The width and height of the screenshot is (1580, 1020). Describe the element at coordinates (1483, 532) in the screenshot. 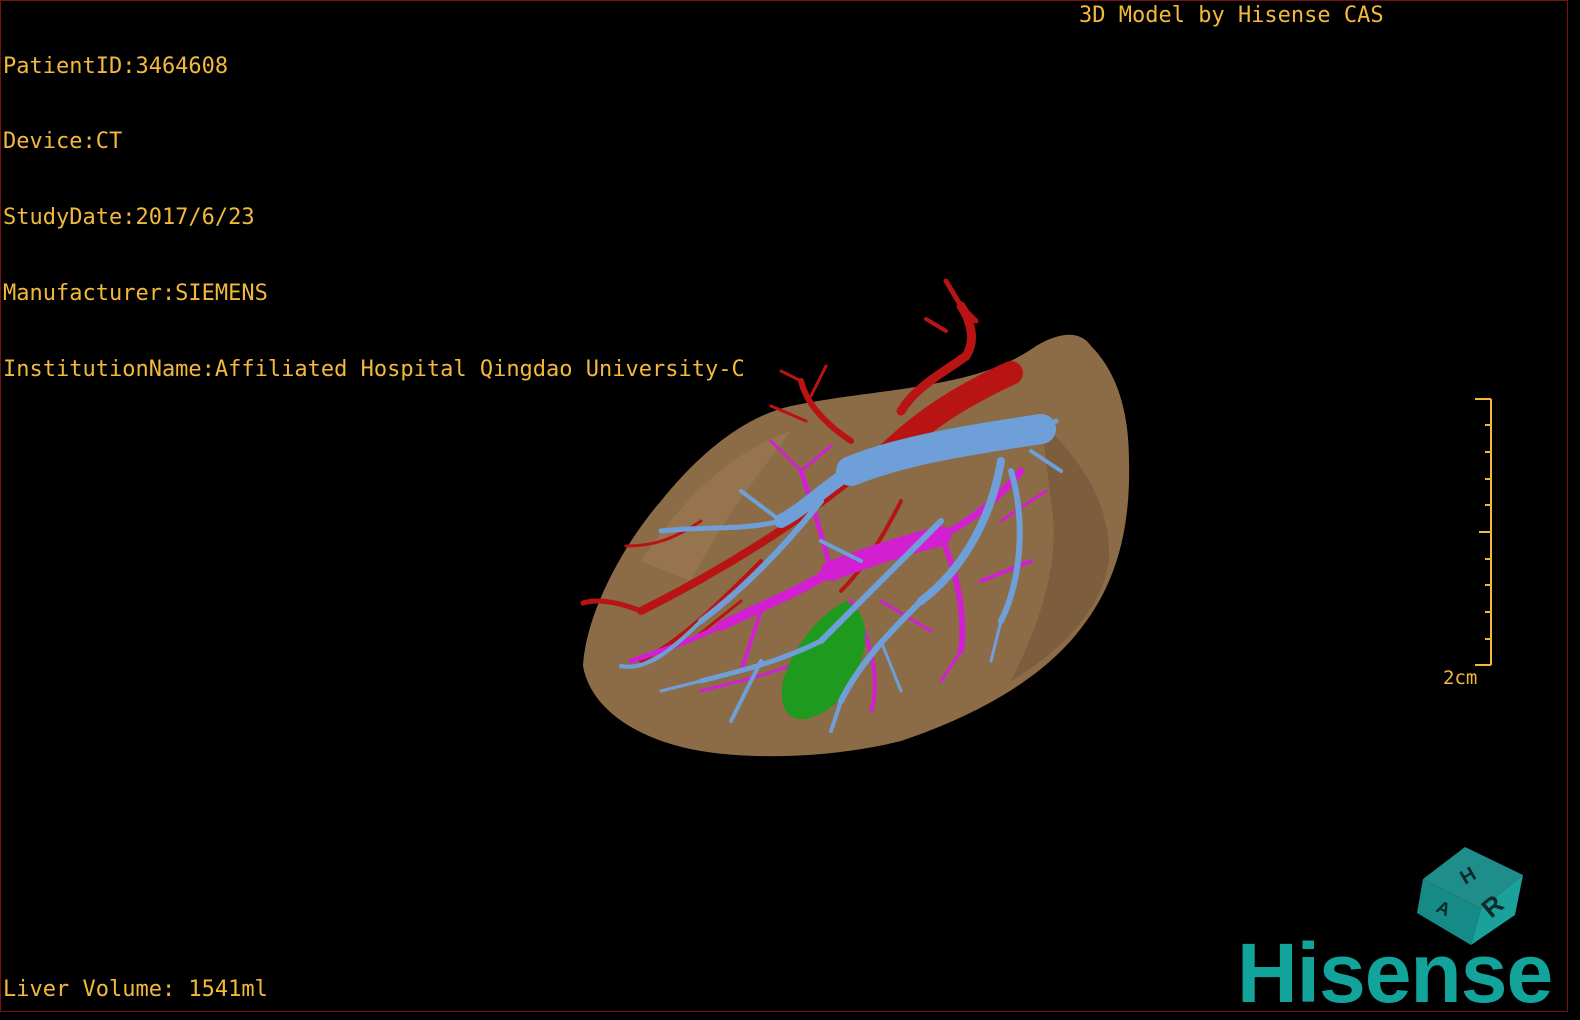

I see `scale-bar` at that location.